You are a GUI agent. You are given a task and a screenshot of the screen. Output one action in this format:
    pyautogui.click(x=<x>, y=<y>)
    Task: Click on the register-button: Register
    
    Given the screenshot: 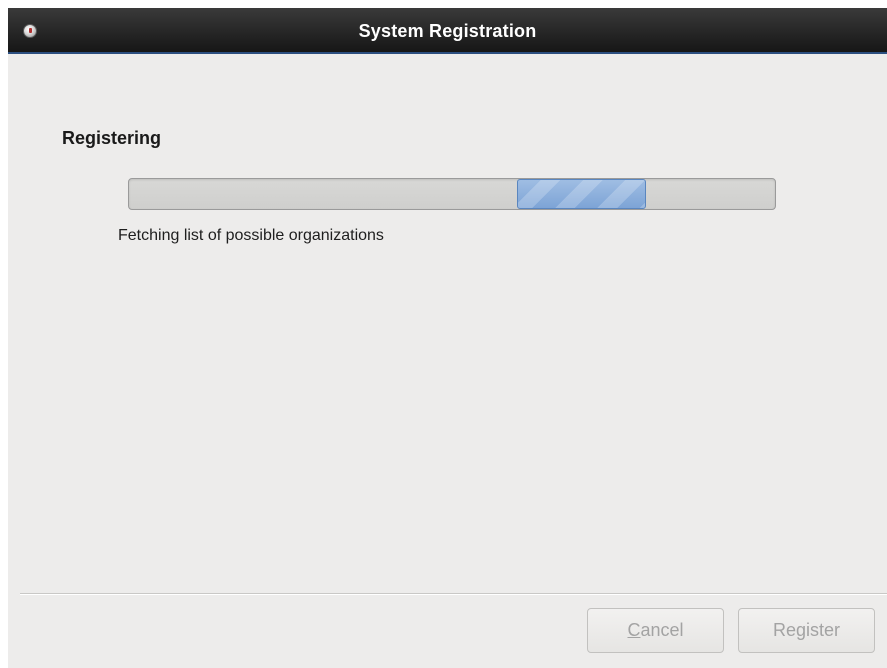 What is the action you would take?
    pyautogui.click(x=806, y=630)
    